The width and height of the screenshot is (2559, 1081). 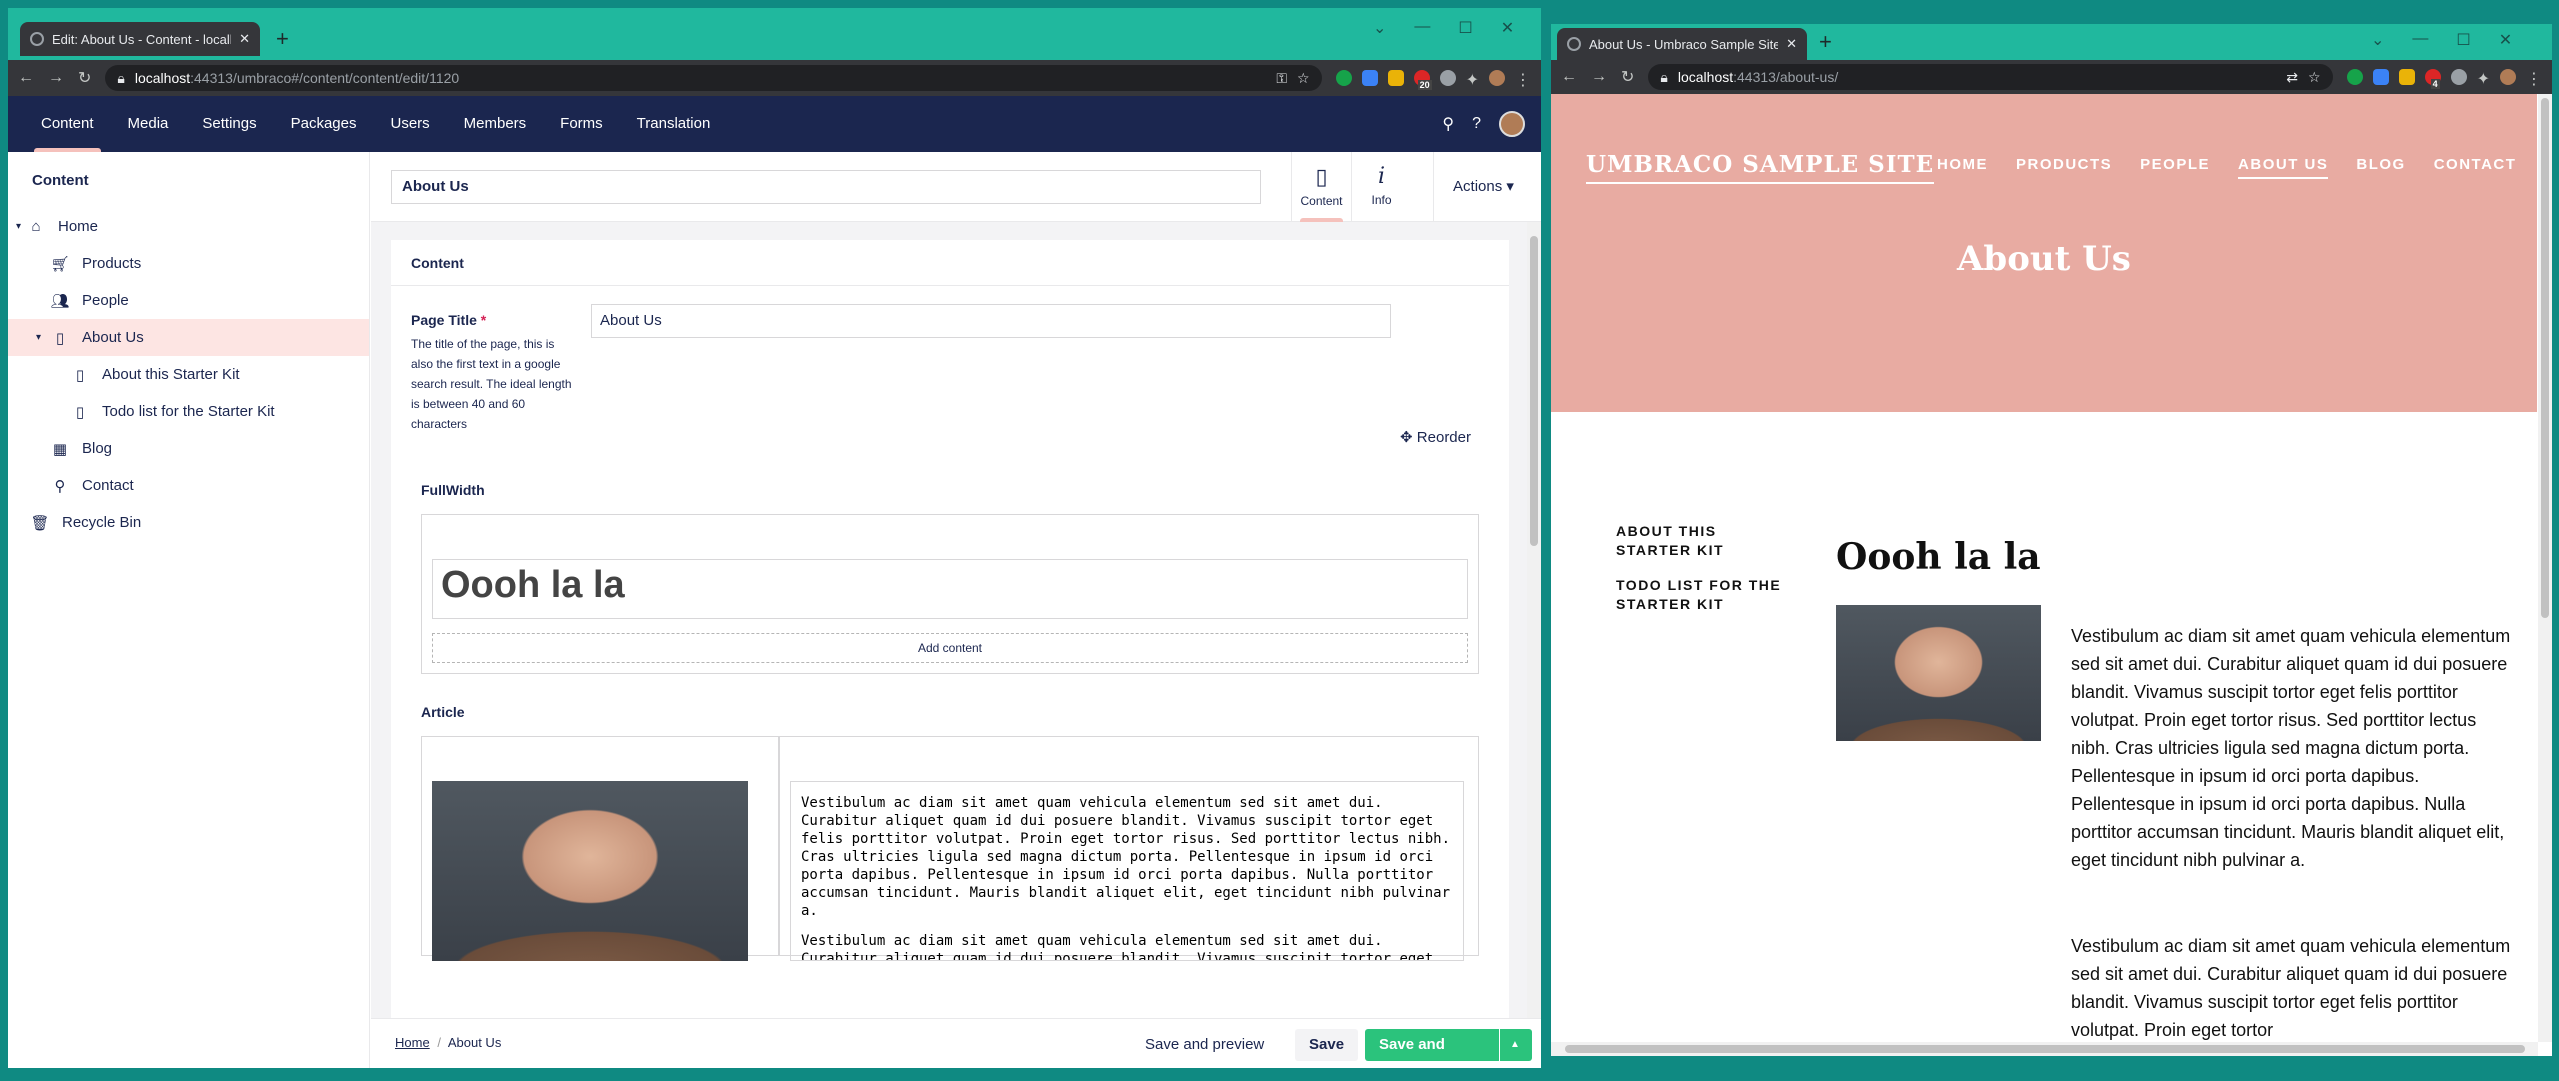 What do you see at coordinates (188, 337) in the screenshot?
I see `tree-item-about-us: ▾ ▯ About Us` at bounding box center [188, 337].